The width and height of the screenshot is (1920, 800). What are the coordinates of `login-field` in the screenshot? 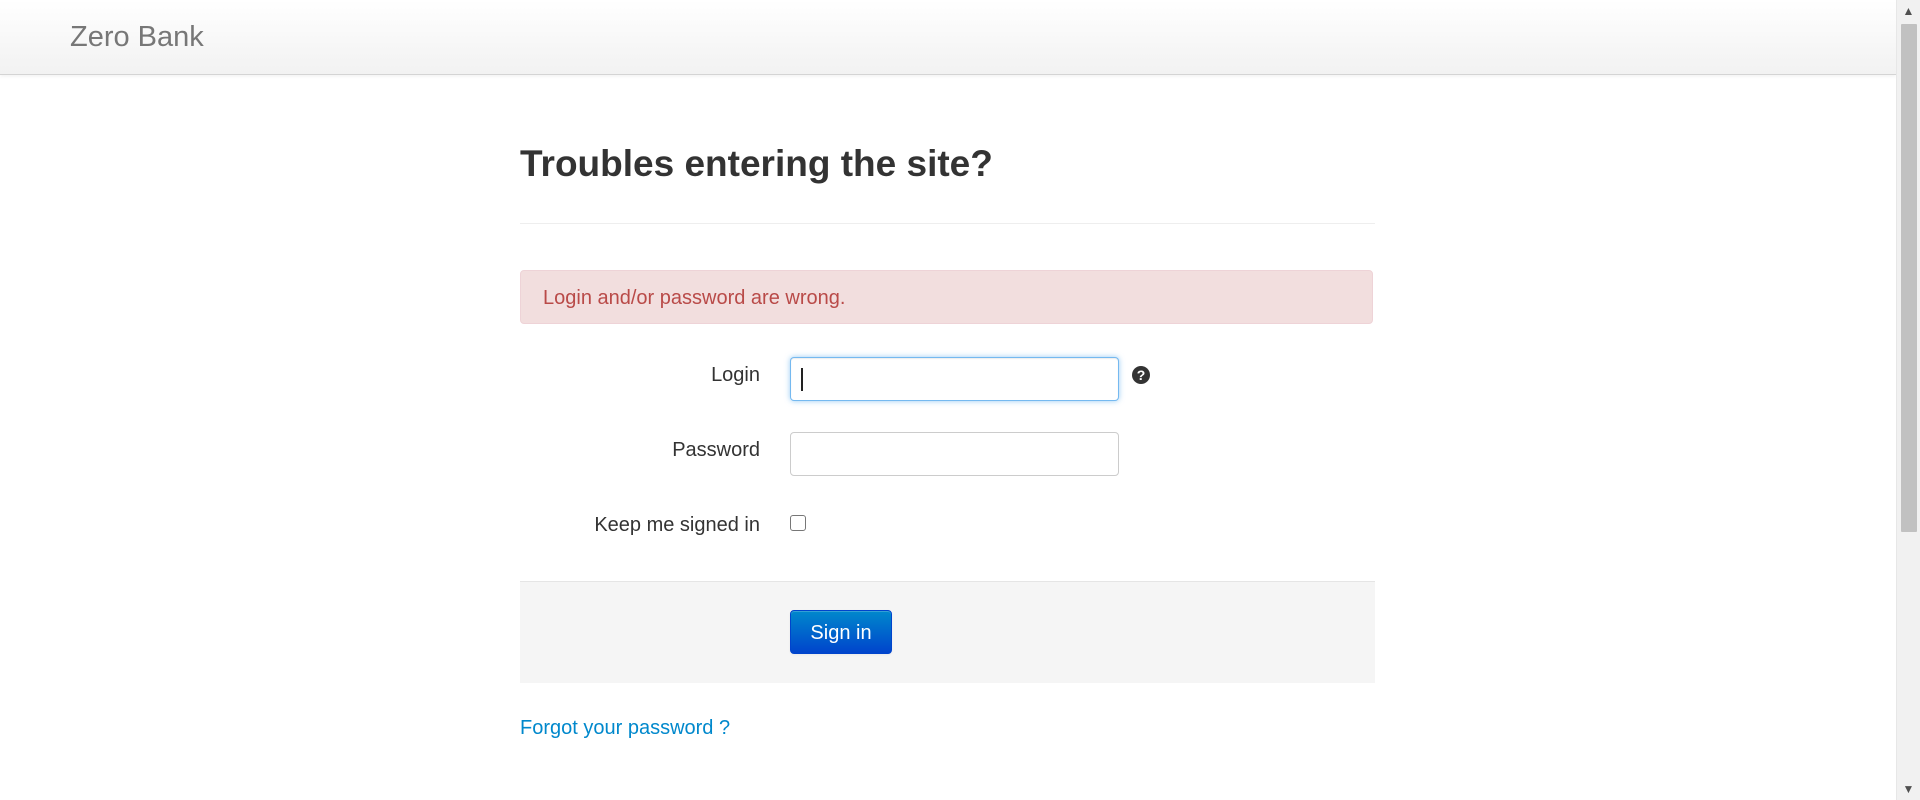 It's located at (954, 379).